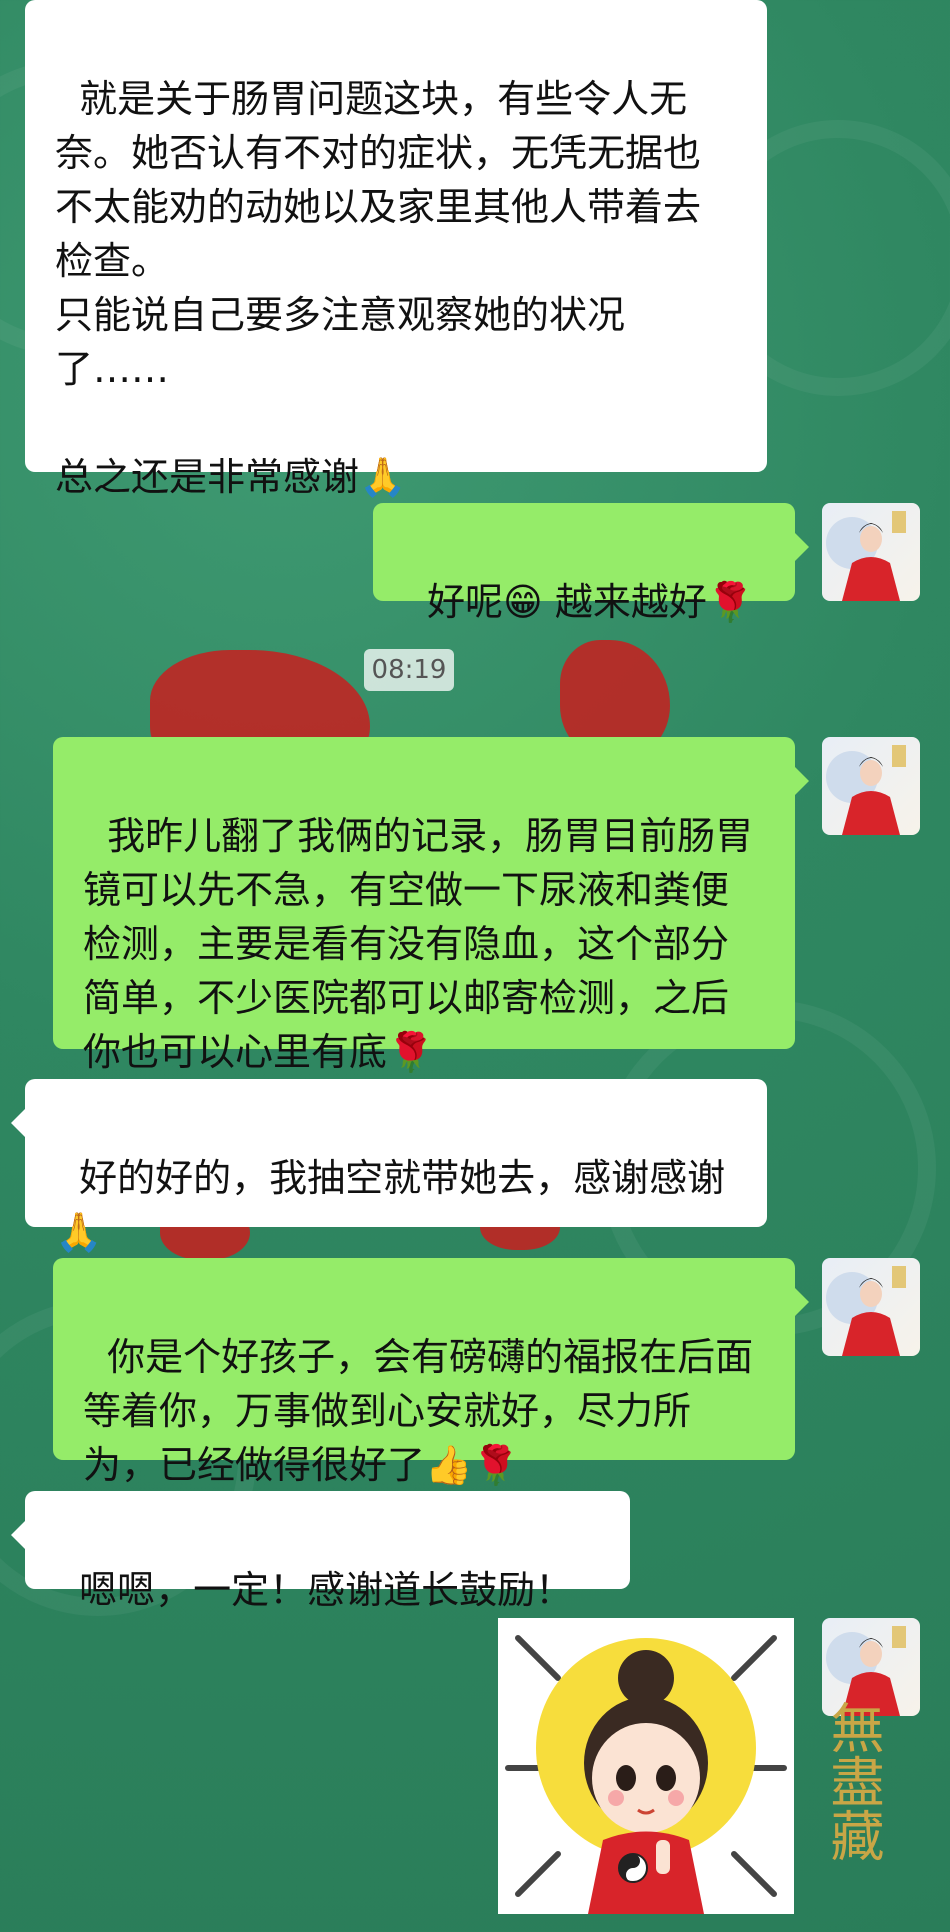 The height and width of the screenshot is (1932, 950). I want to click on taoist-girl-sticker, so click(646, 1766).